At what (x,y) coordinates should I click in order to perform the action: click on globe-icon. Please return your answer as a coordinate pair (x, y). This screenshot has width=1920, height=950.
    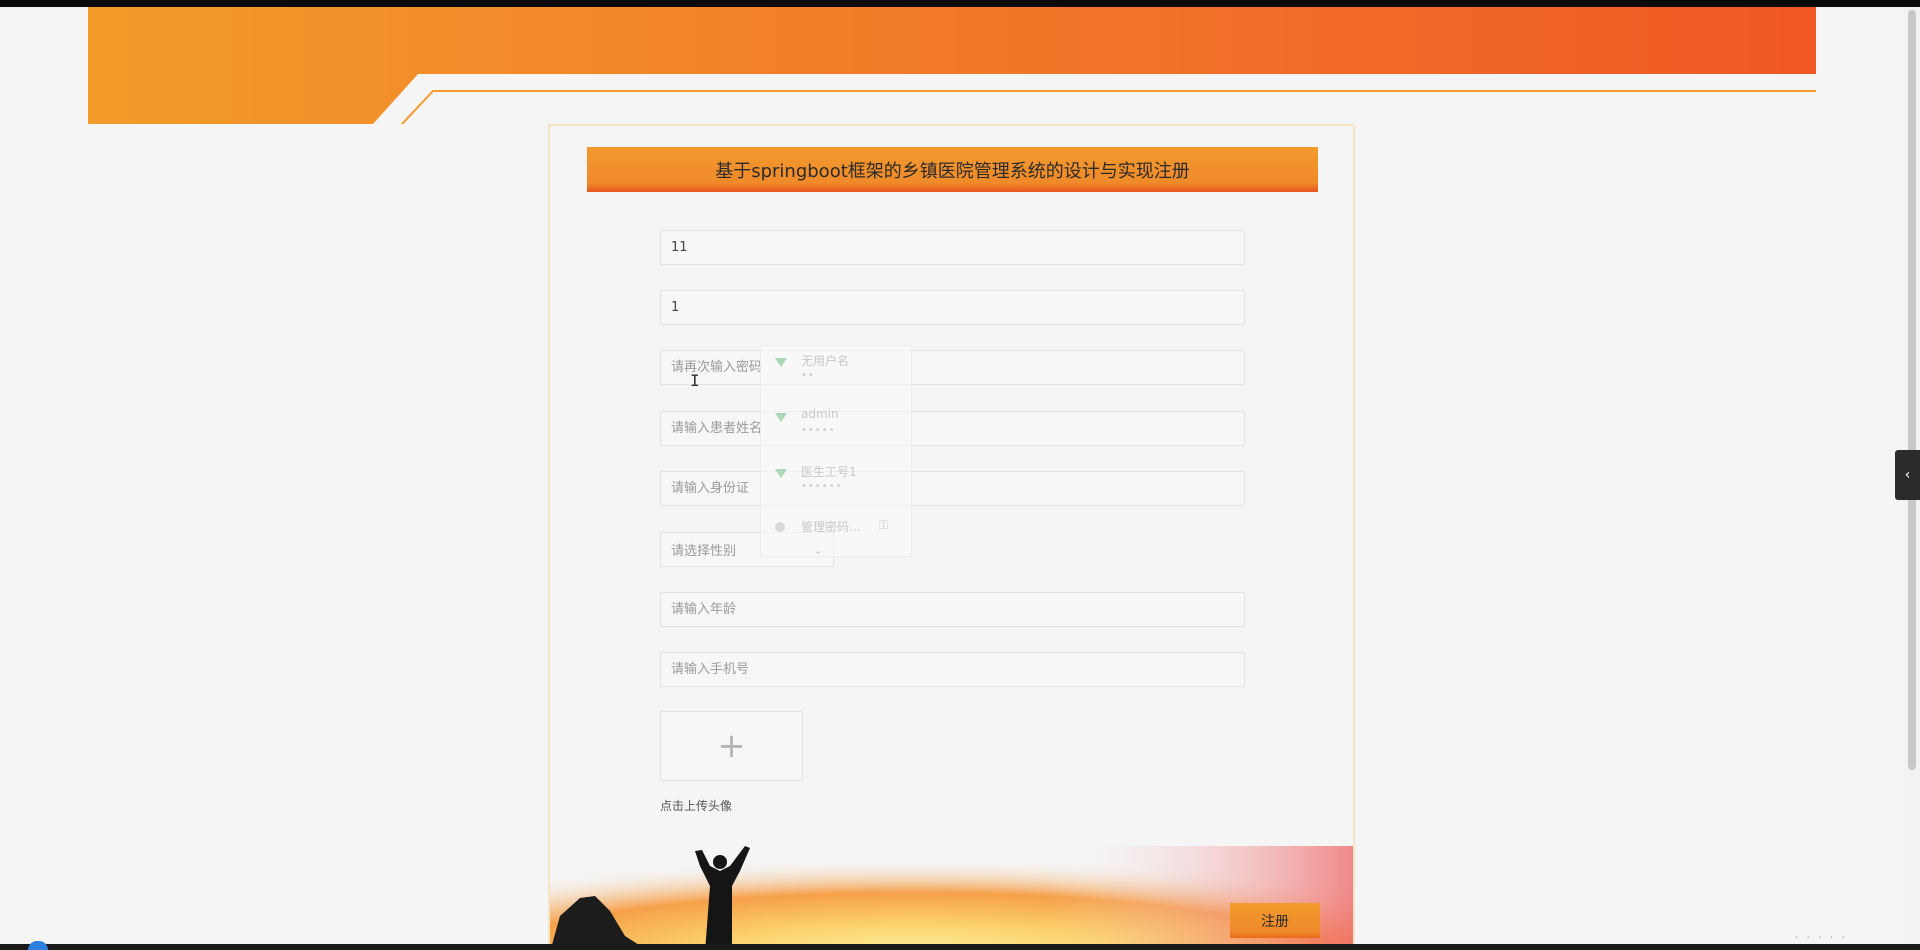
    Looking at the image, I should click on (780, 527).